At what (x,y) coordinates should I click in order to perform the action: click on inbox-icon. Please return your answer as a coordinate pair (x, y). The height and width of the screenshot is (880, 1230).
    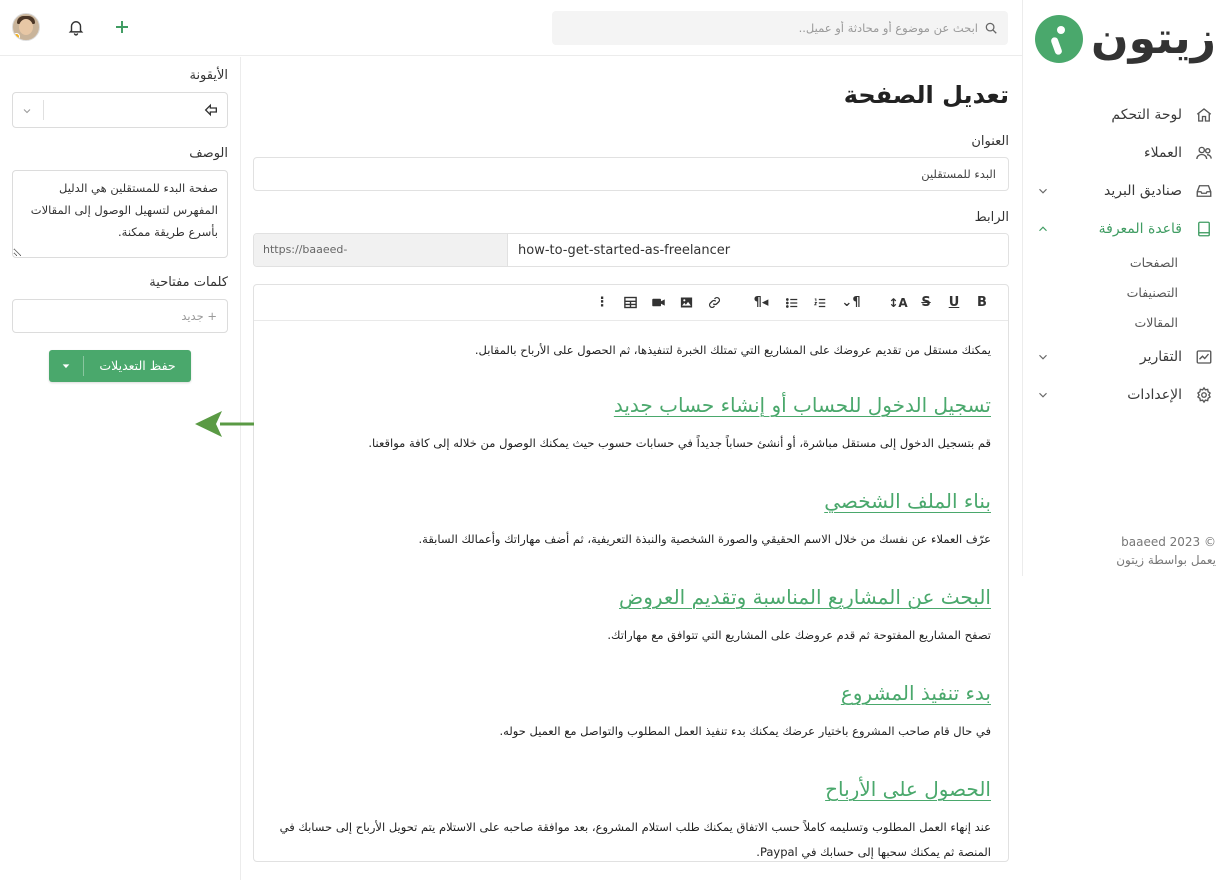
    Looking at the image, I should click on (1204, 191).